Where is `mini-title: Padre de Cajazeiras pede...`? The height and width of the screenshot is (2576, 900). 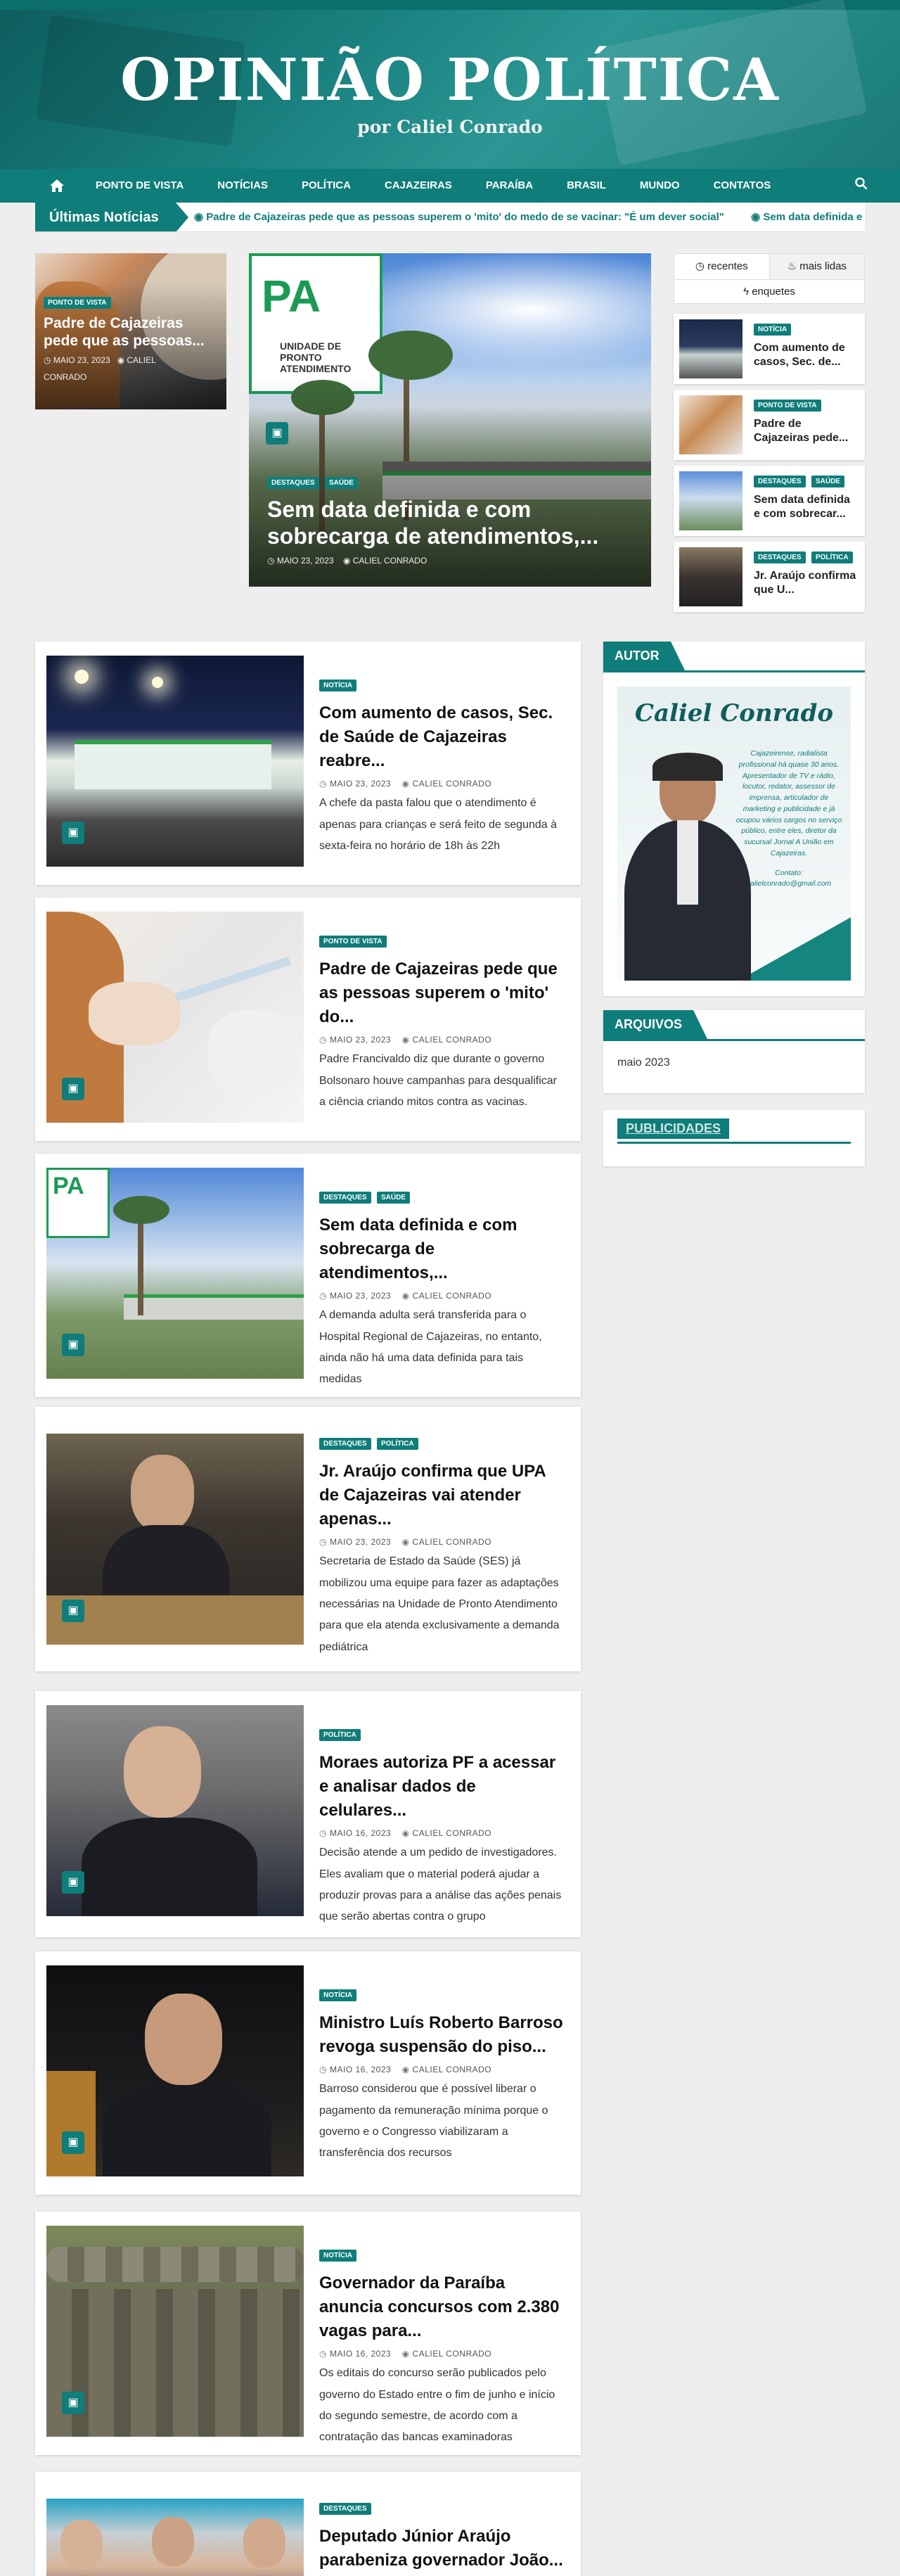 mini-title: Padre de Cajazeiras pede... is located at coordinates (807, 431).